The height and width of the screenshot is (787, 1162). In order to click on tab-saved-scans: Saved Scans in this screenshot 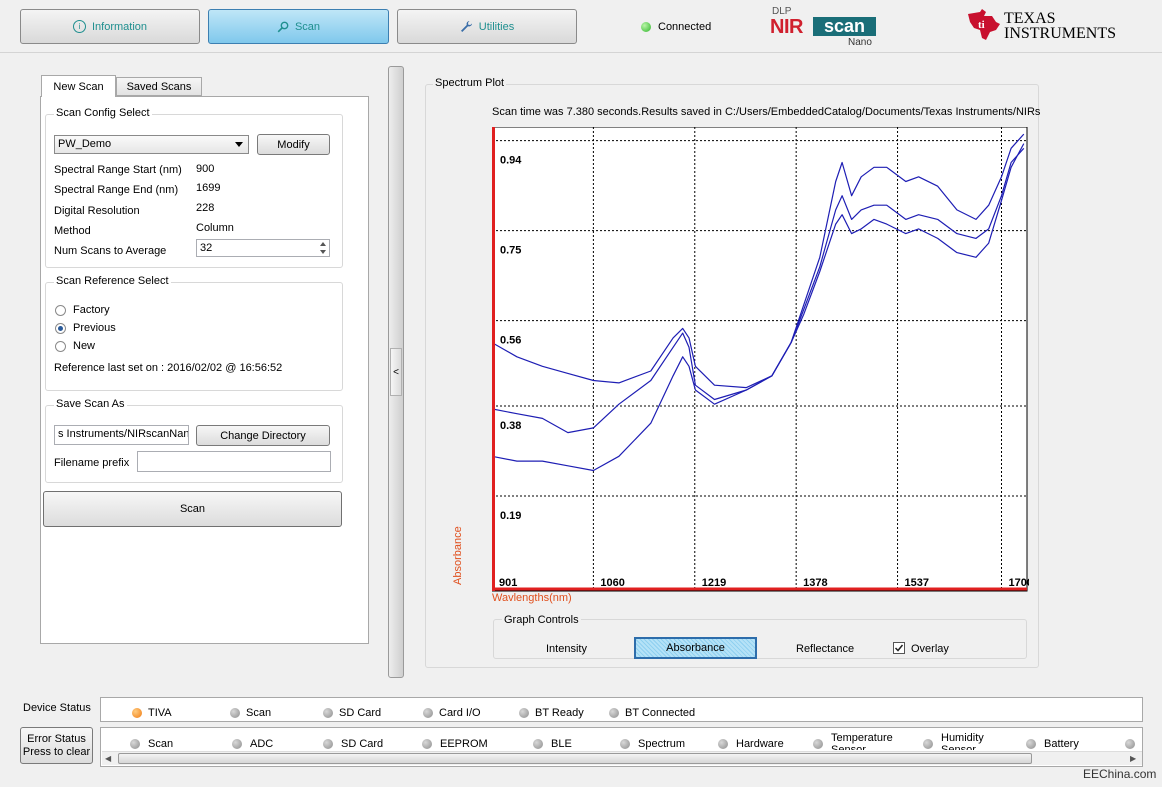, I will do `click(159, 86)`.